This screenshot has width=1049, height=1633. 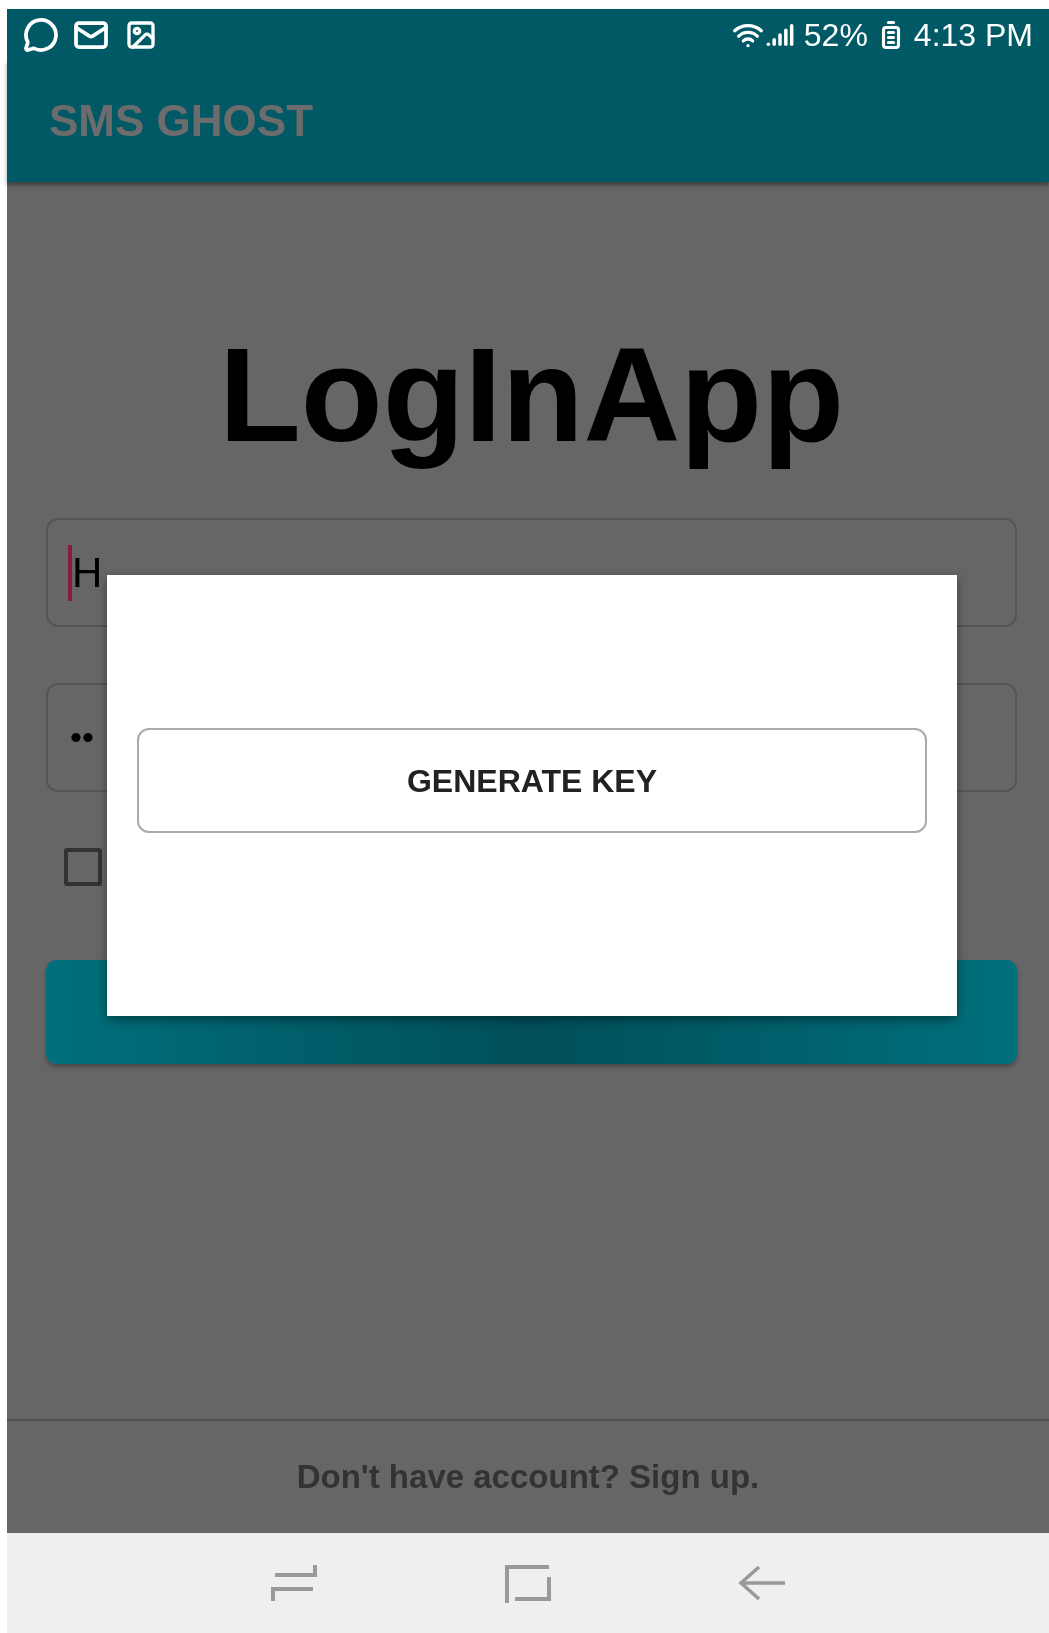 I want to click on home-icon, so click(x=528, y=1583).